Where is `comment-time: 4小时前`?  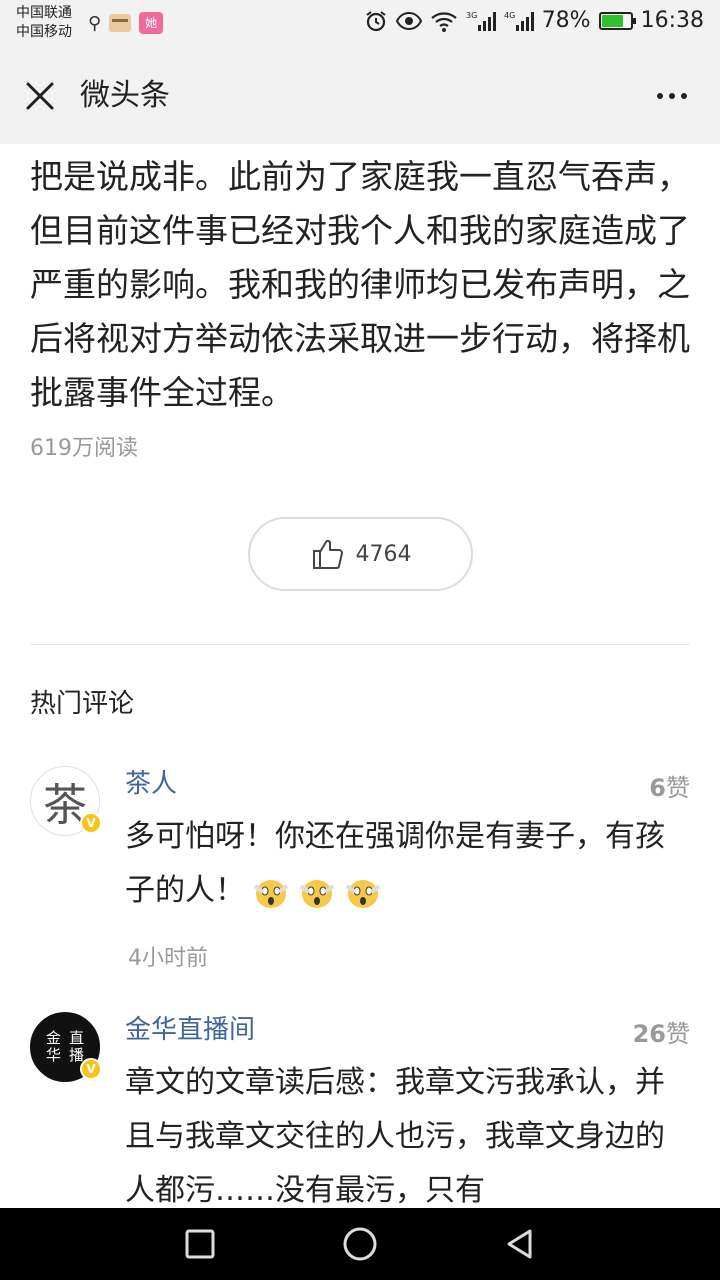
comment-time: 4小时前 is located at coordinates (168, 958).